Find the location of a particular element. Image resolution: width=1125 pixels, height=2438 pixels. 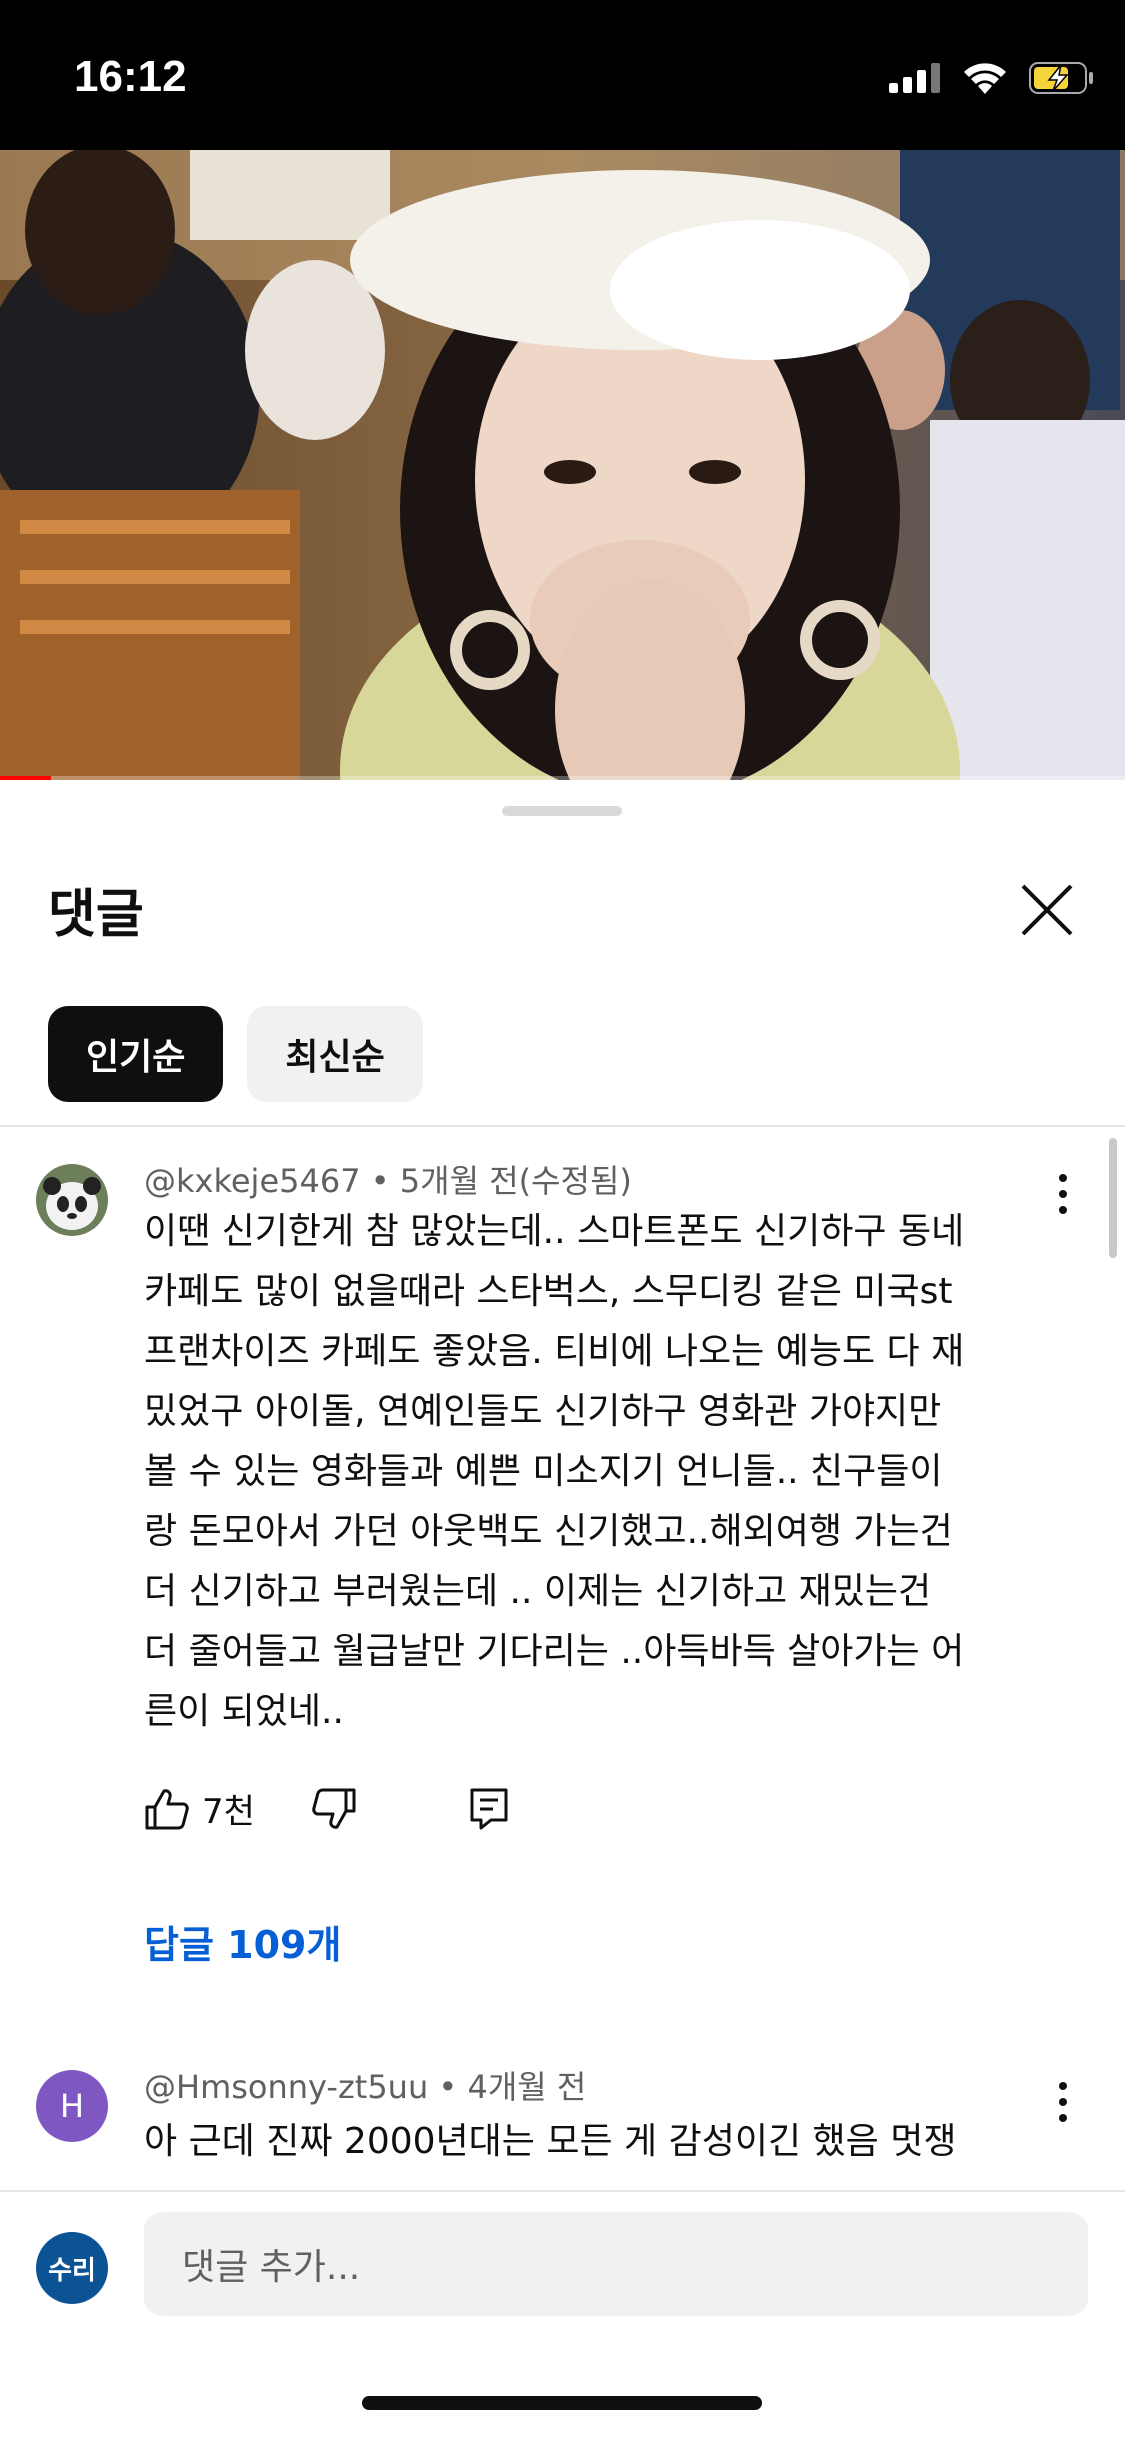

status-icons is located at coordinates (992, 78).